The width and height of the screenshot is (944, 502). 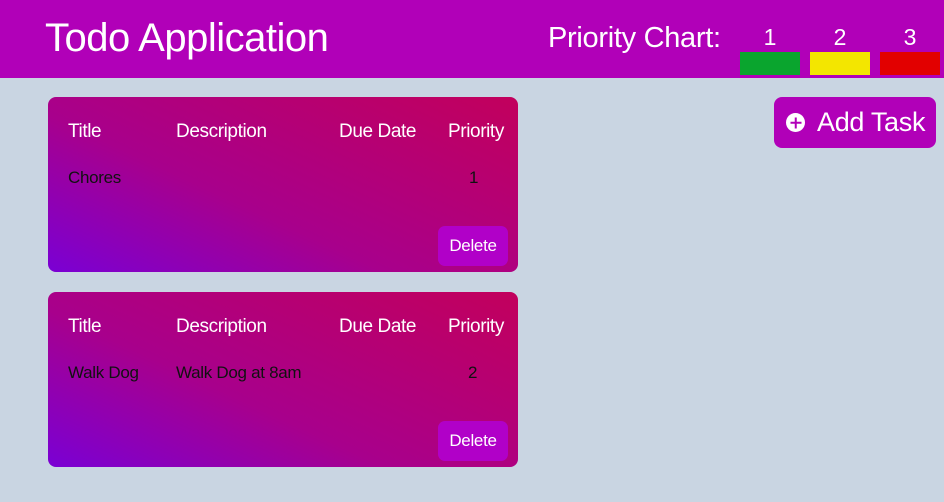 I want to click on plus-circle-icon, so click(x=795, y=122).